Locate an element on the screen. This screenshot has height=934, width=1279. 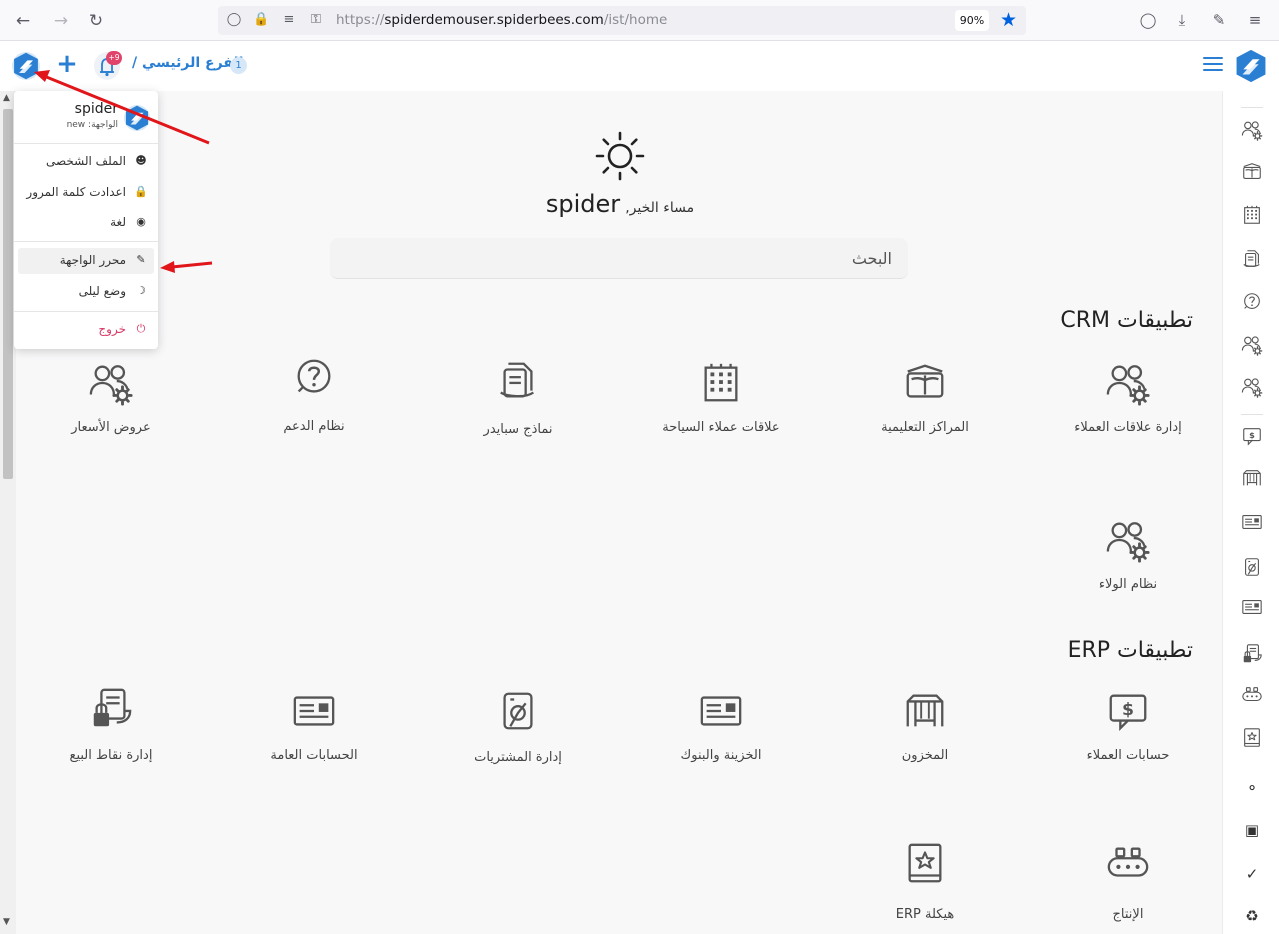
app-tile-production: الإنتاج is located at coordinates (1128, 887).